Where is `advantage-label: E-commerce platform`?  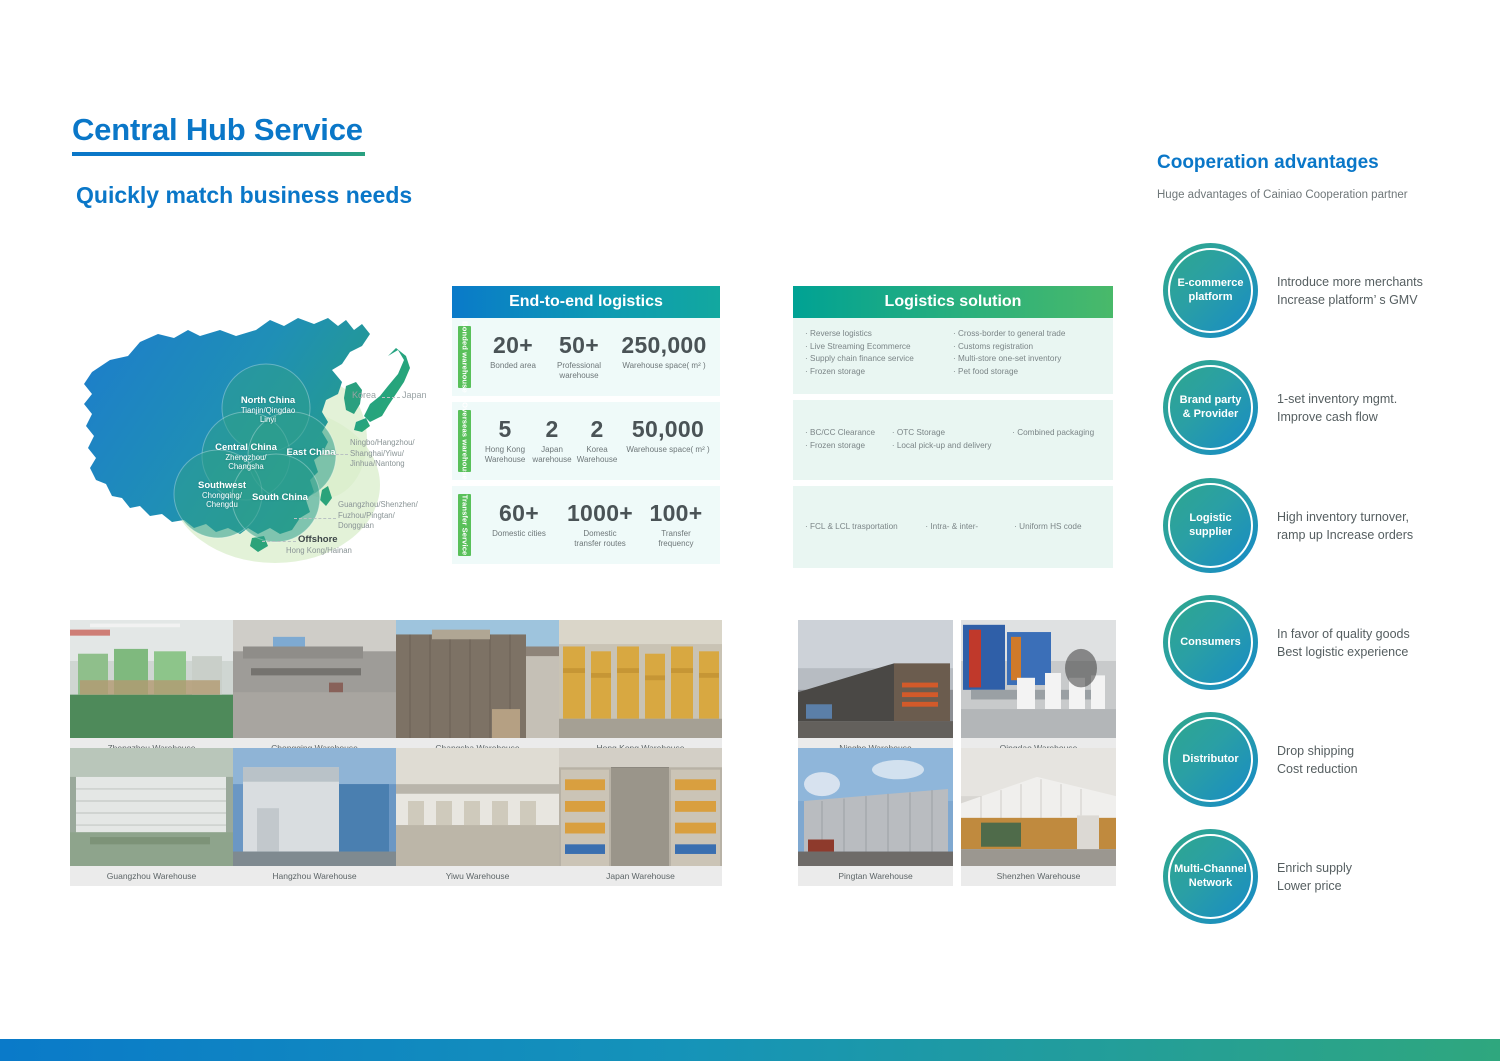
advantage-label: E-commerce platform is located at coordinates (1210, 290).